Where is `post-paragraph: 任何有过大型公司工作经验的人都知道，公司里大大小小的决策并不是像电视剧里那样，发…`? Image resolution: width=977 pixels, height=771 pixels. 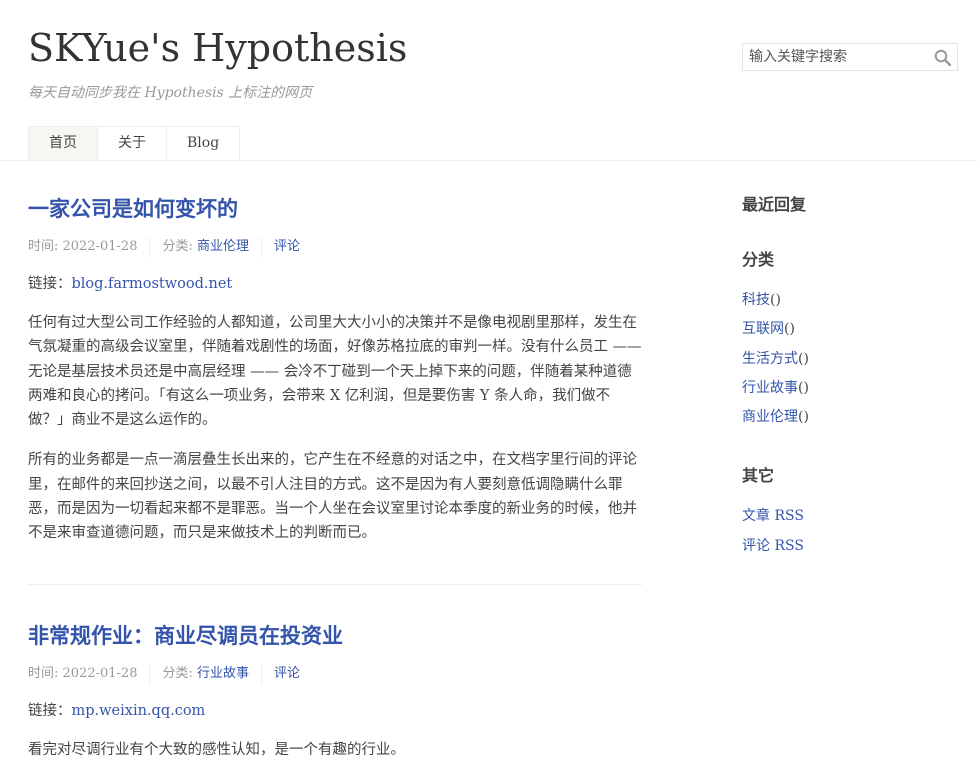 post-paragraph: 任何有过大型公司工作经验的人都知道，公司里大大小小的决策并不是像电视剧里那样，发… is located at coordinates (335, 372).